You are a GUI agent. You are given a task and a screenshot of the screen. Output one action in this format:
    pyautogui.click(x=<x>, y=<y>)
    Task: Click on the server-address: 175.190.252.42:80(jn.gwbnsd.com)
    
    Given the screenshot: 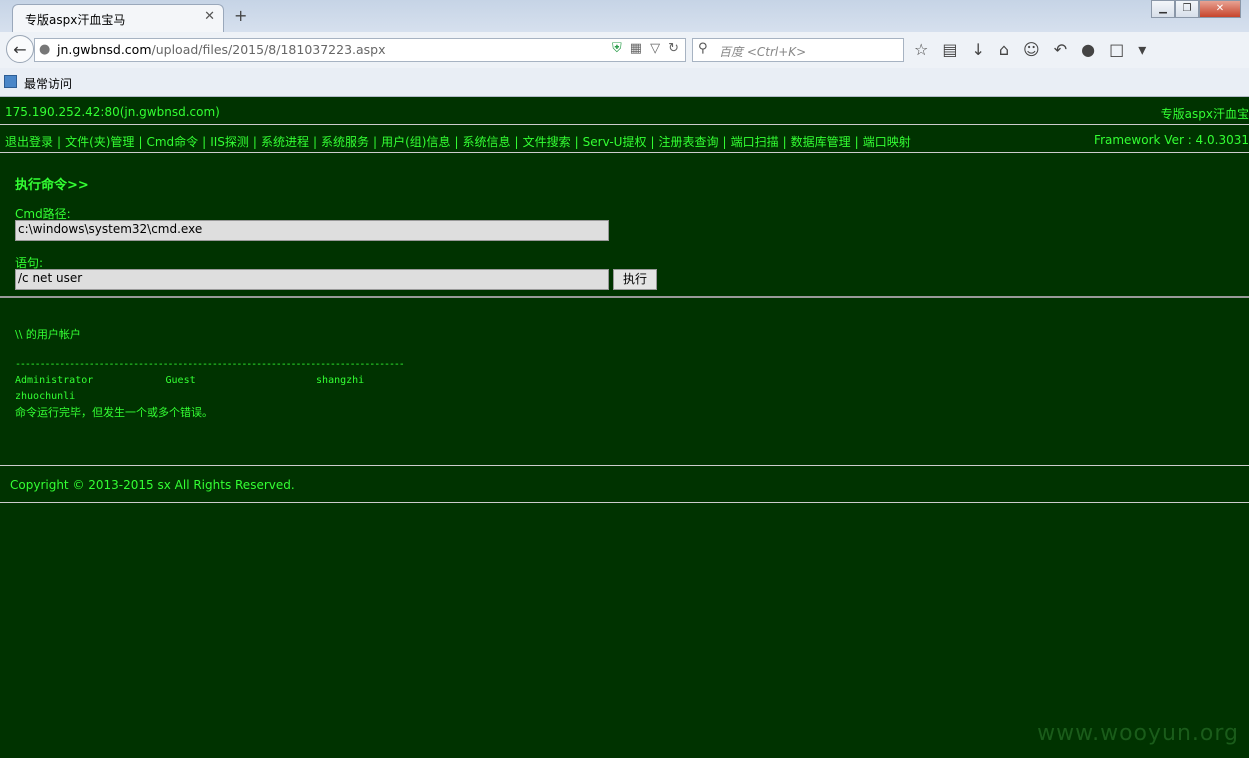 What is the action you would take?
    pyautogui.click(x=112, y=112)
    